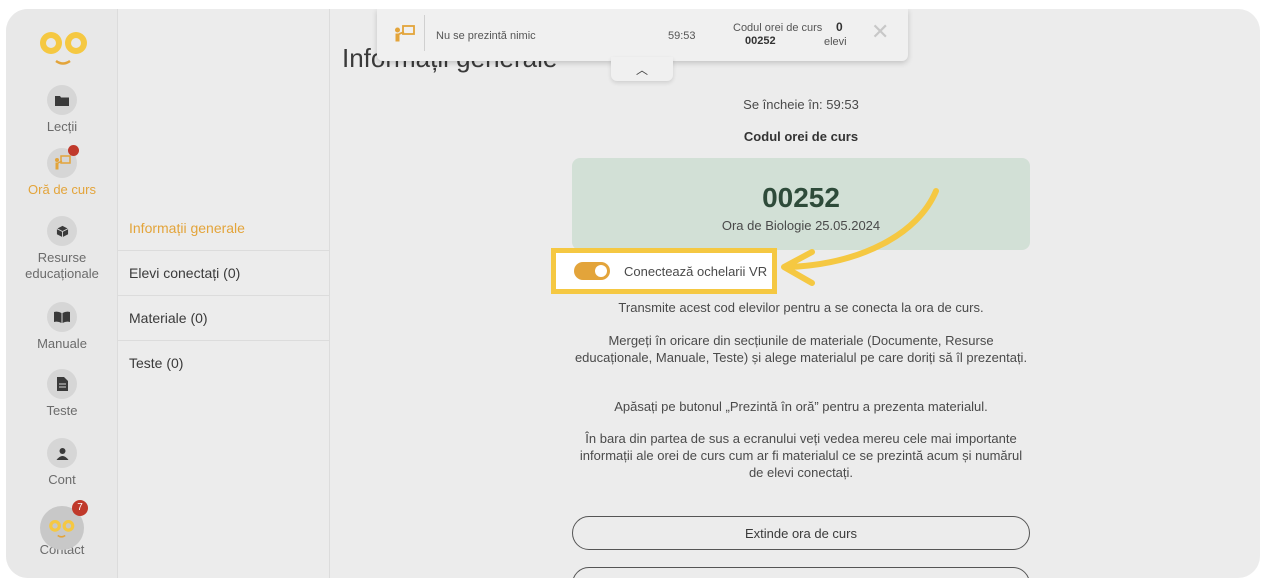  What do you see at coordinates (62, 410) in the screenshot?
I see `rail-item-label: Teste` at bounding box center [62, 410].